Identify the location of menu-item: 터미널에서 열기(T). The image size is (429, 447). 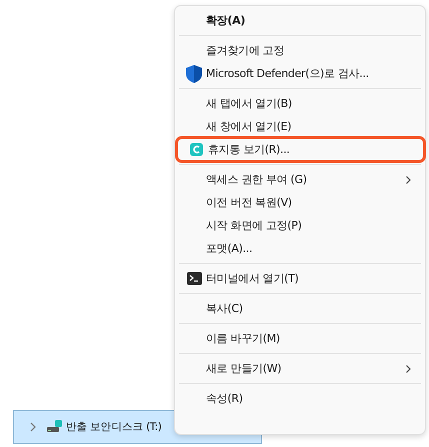
(300, 278).